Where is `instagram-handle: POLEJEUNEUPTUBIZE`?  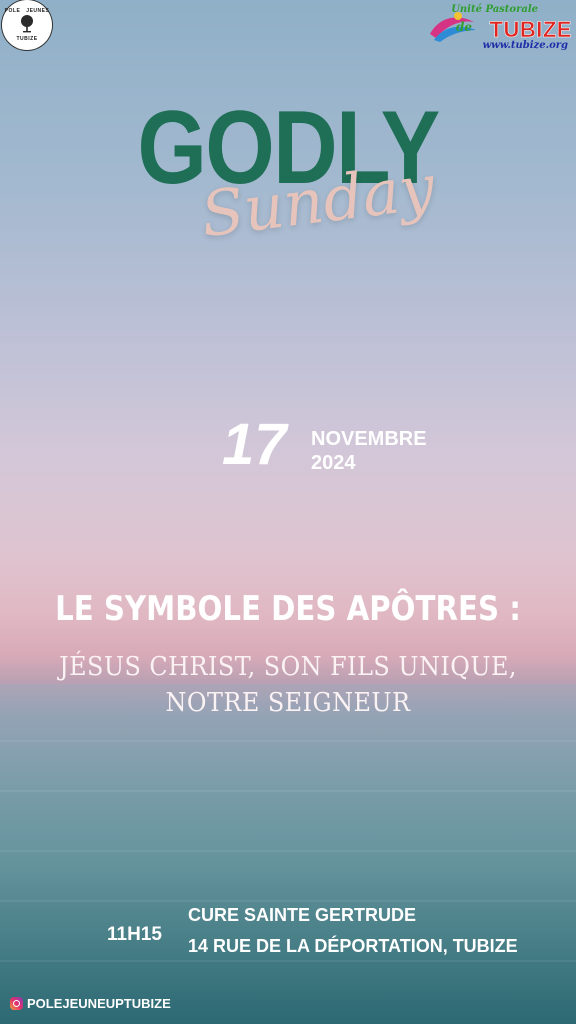
instagram-handle: POLEJEUNEUPTUBIZE is located at coordinates (99, 1003).